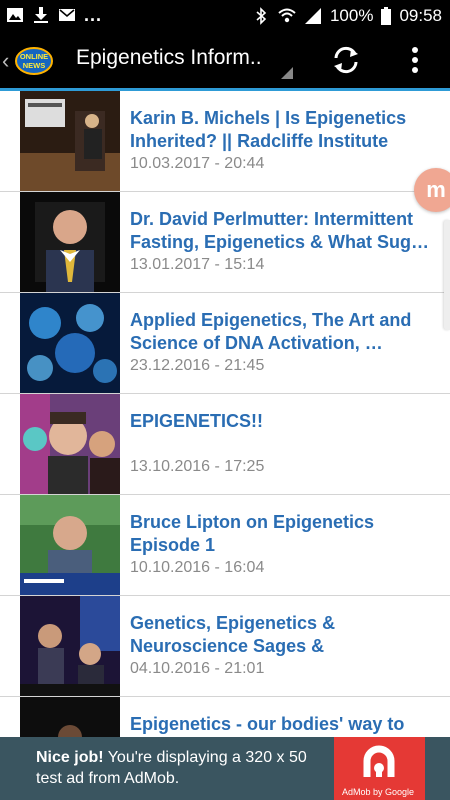  What do you see at coordinates (197, 365) in the screenshot?
I see `video-date: 23.12.2016 - 21:45` at bounding box center [197, 365].